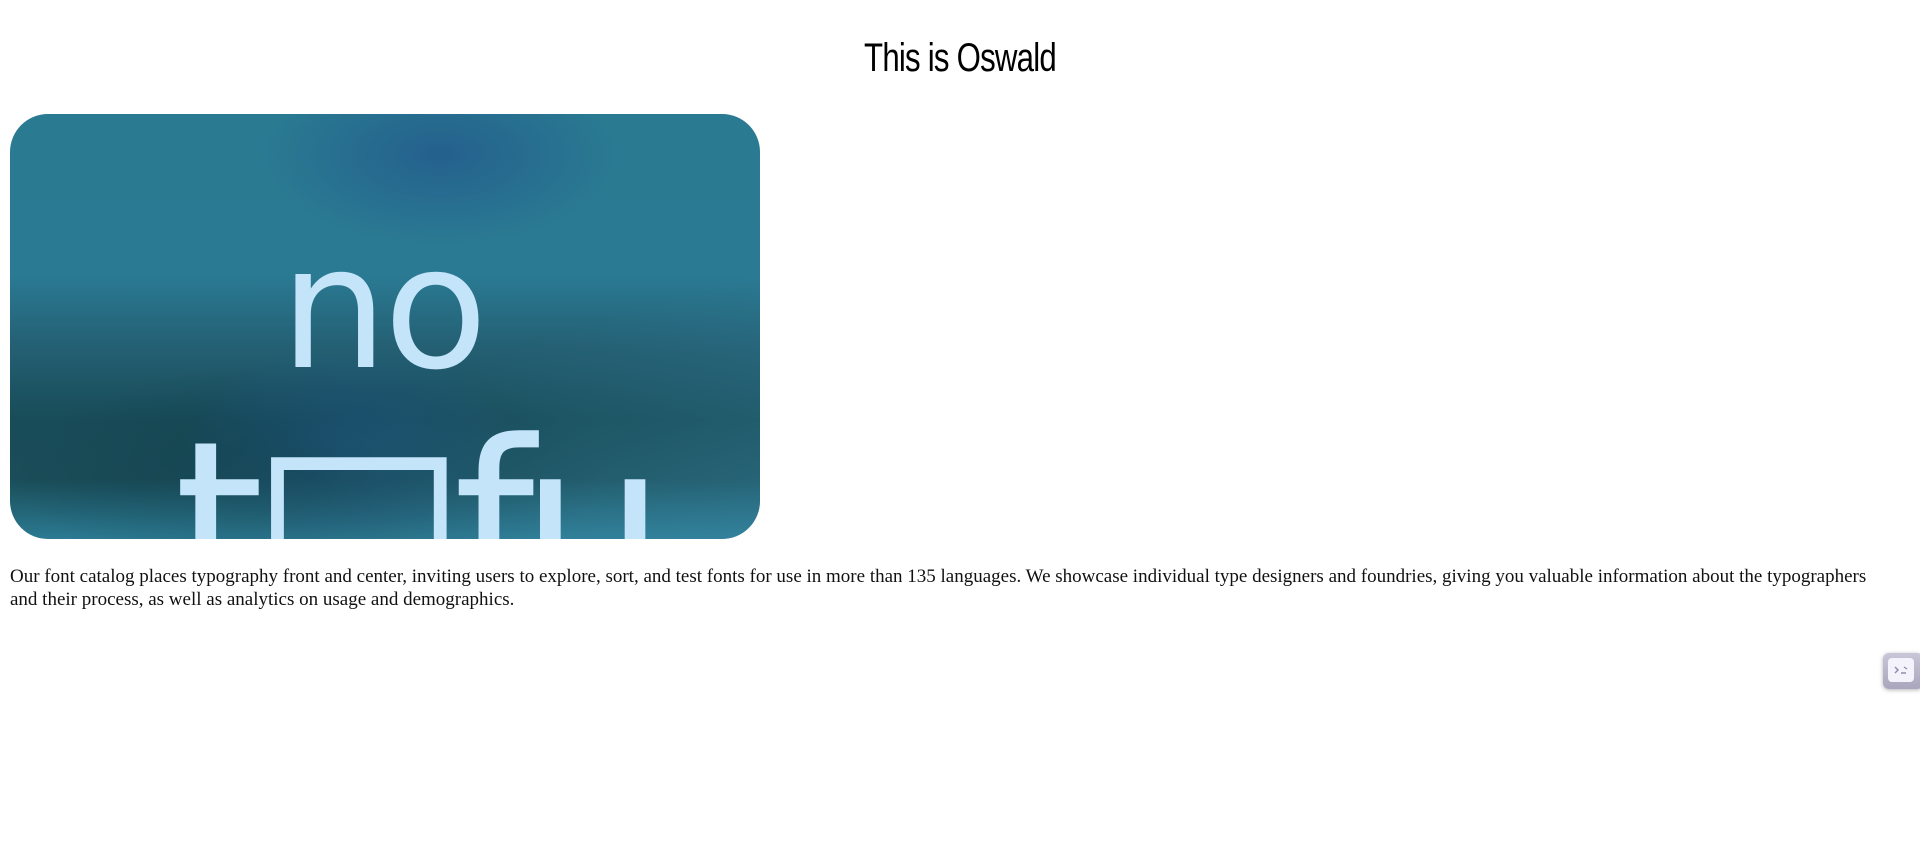 Image resolution: width=1920 pixels, height=853 pixels. I want to click on terminal-icon, so click(1901, 670).